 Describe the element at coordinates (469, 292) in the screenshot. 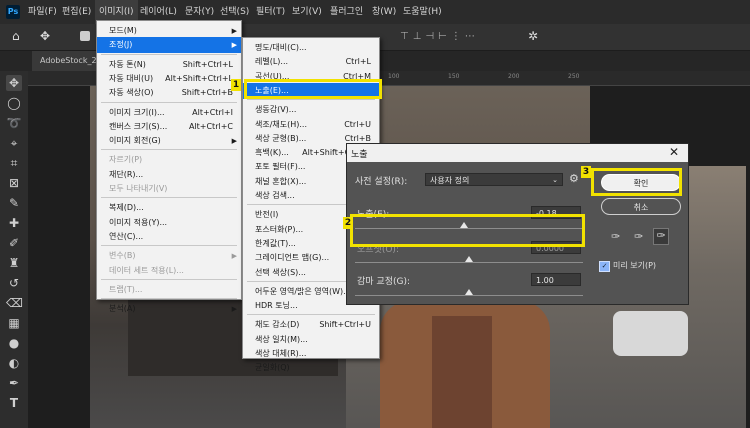

I see `gamma-slider-thumb` at that location.